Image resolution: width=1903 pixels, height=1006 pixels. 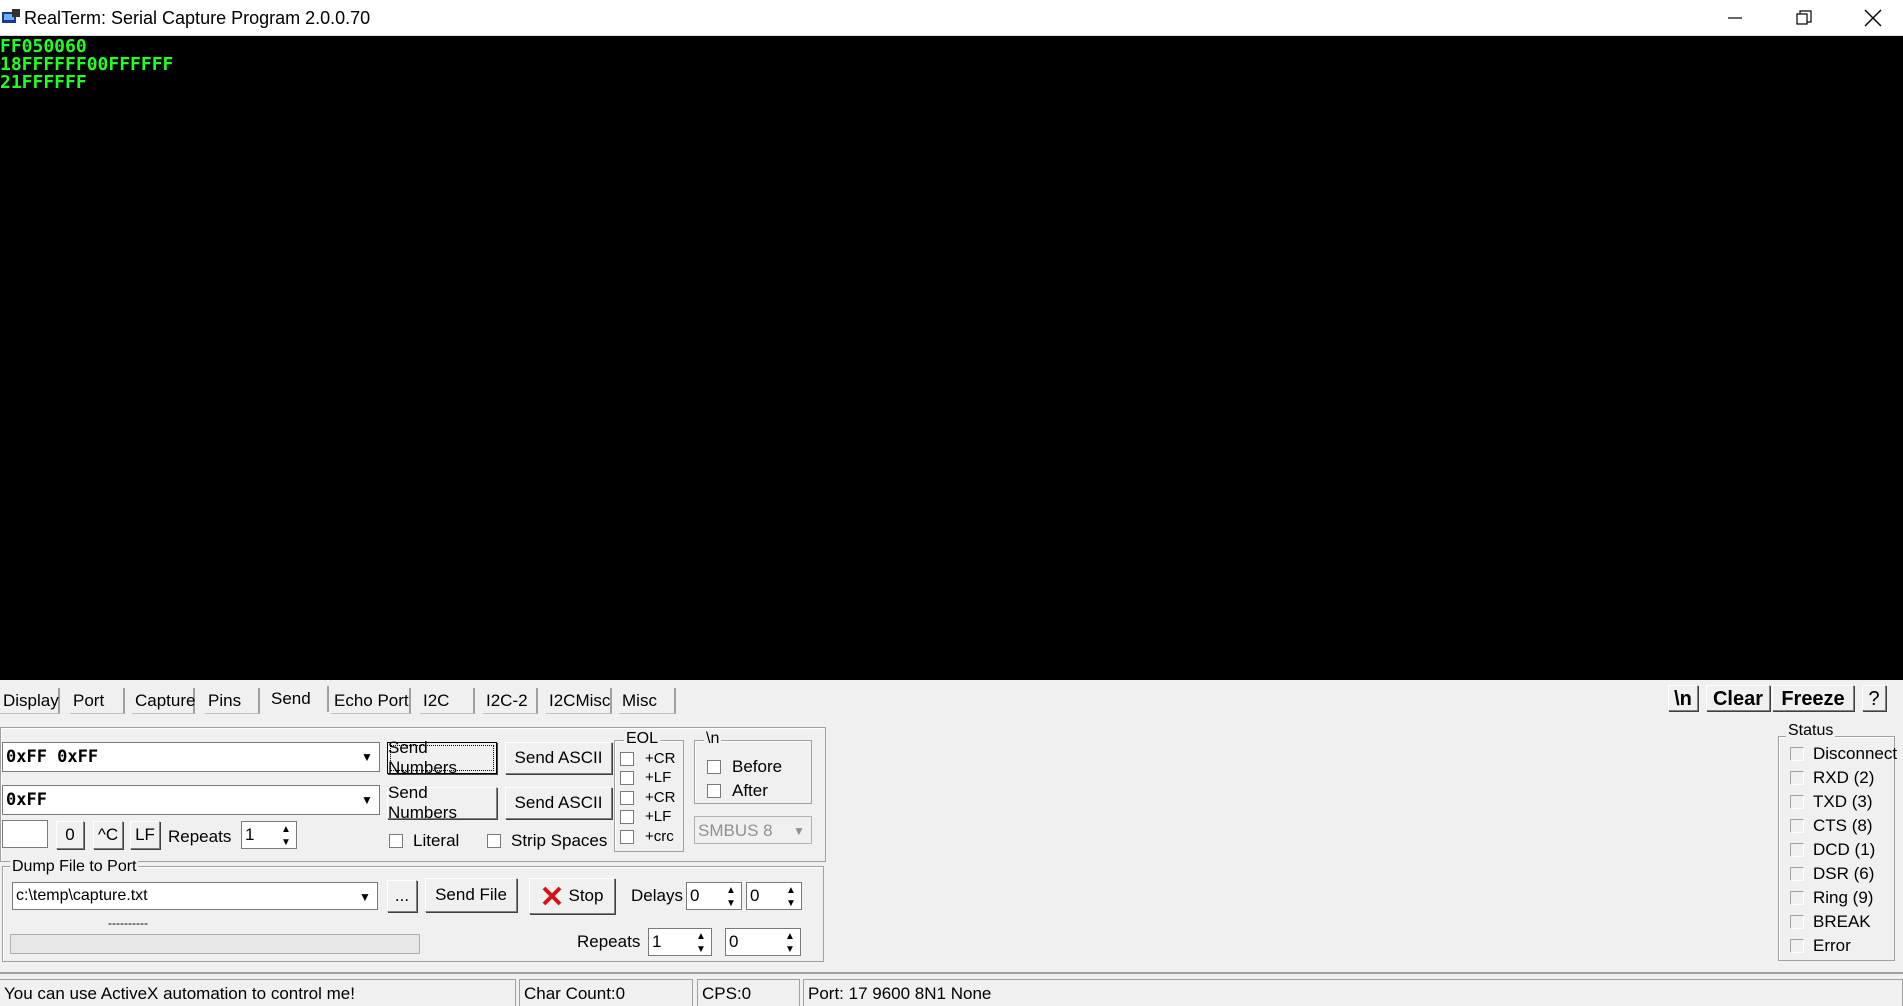 What do you see at coordinates (145, 835) in the screenshot?
I see `lf-button: LF` at bounding box center [145, 835].